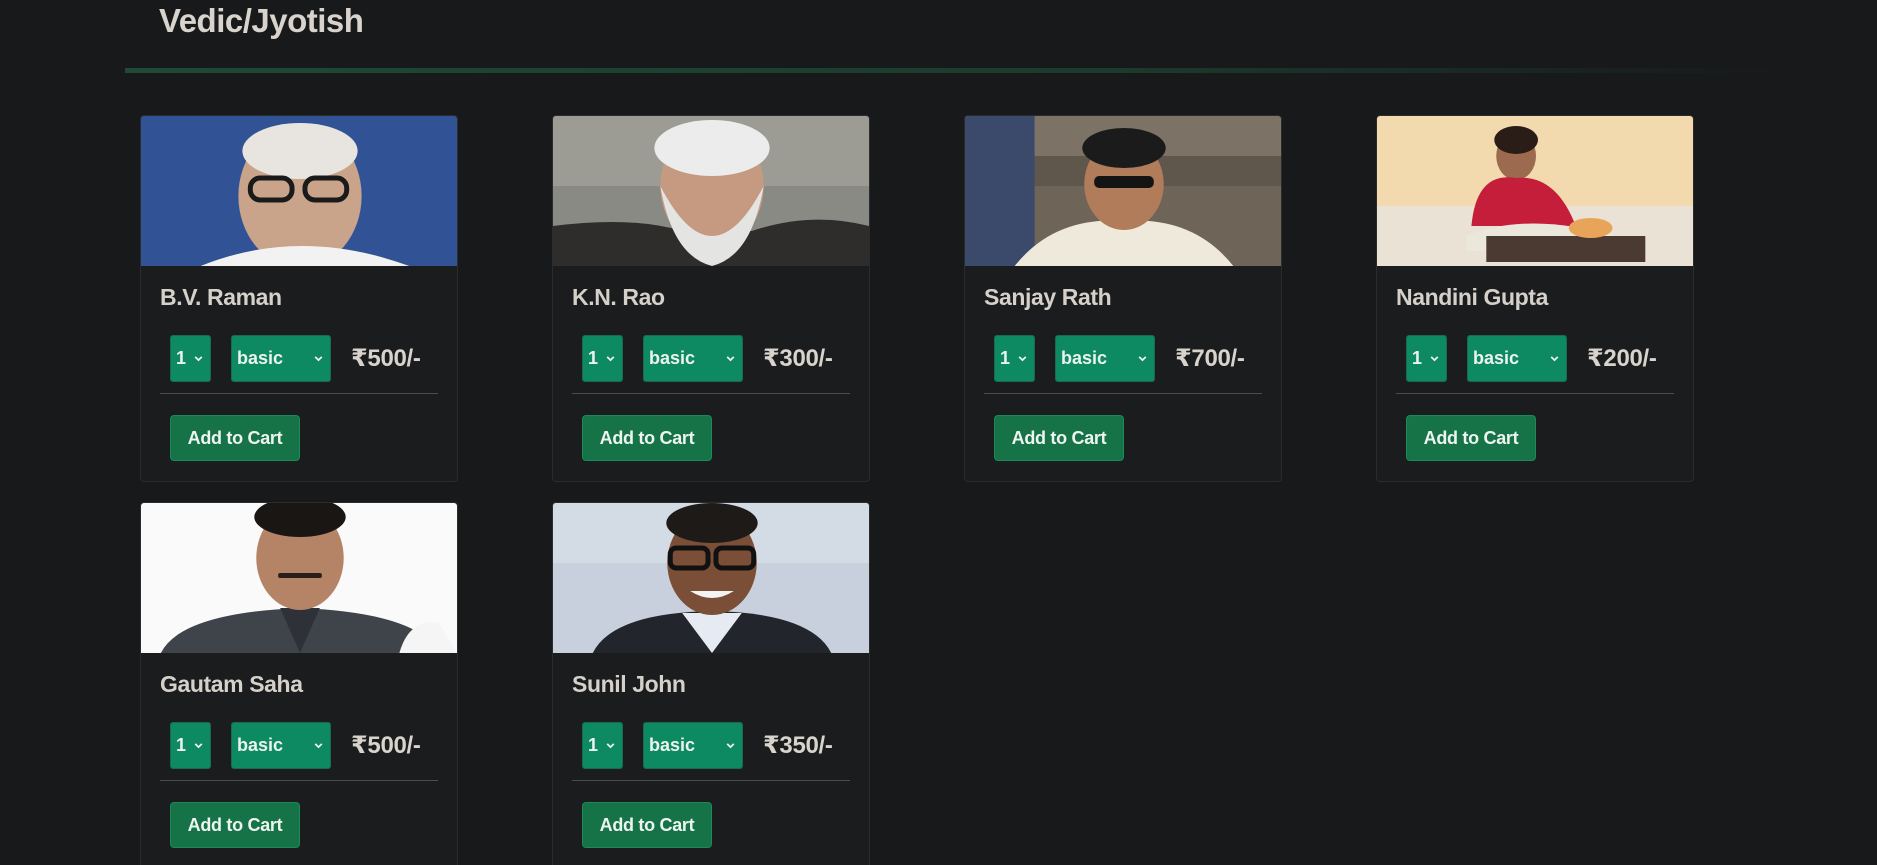 The width and height of the screenshot is (1877, 865). What do you see at coordinates (629, 684) in the screenshot?
I see `astrologer-name: Sunil John` at bounding box center [629, 684].